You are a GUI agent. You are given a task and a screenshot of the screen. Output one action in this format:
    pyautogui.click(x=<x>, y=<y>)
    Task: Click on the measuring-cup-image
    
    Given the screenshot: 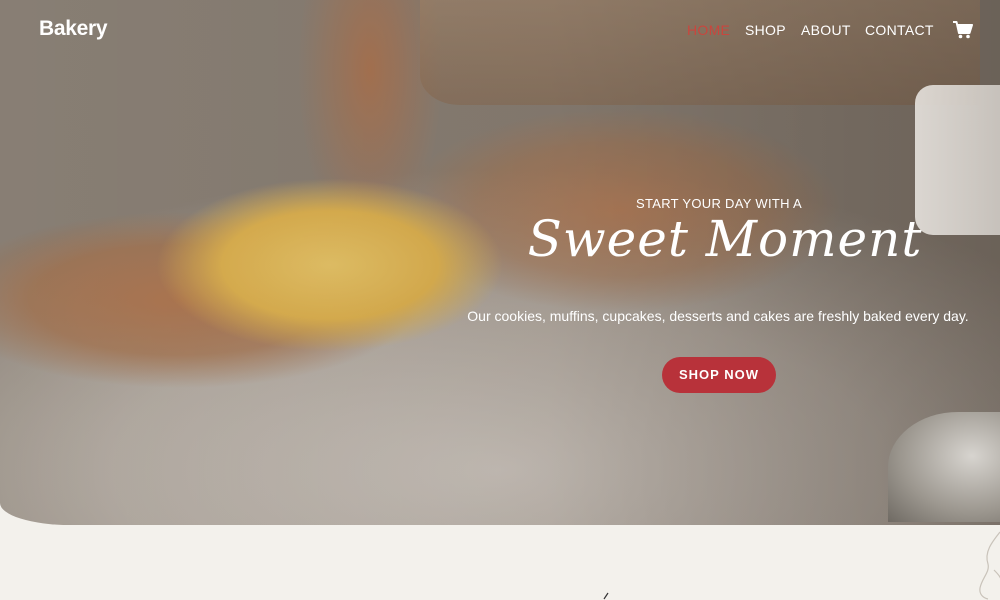 What is the action you would take?
    pyautogui.click(x=944, y=467)
    